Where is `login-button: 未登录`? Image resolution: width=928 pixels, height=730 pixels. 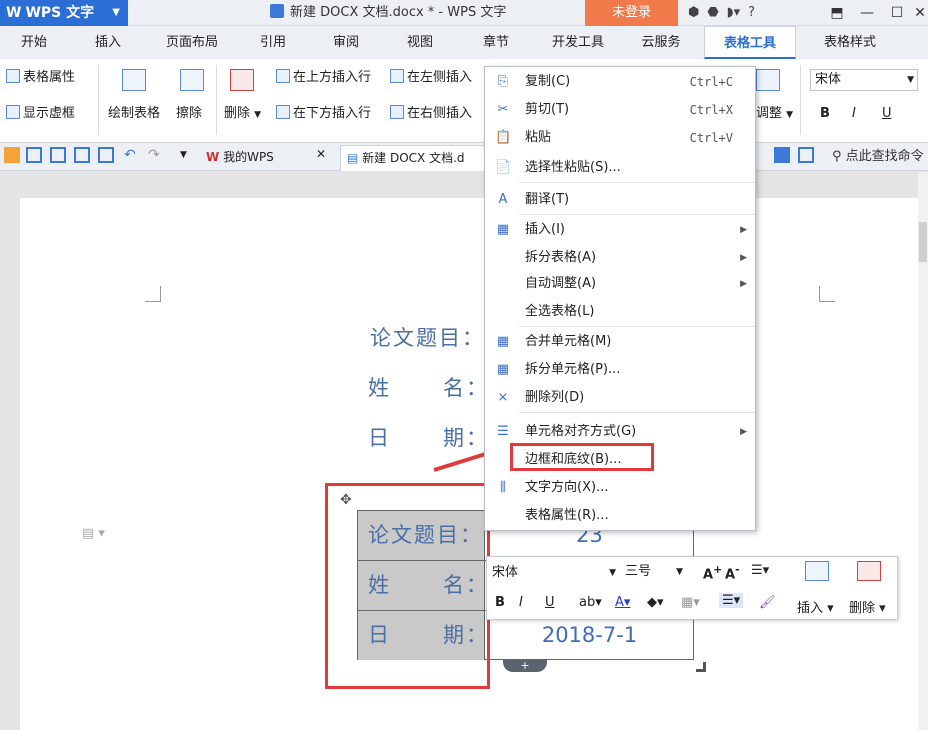 login-button: 未登录 is located at coordinates (631, 13).